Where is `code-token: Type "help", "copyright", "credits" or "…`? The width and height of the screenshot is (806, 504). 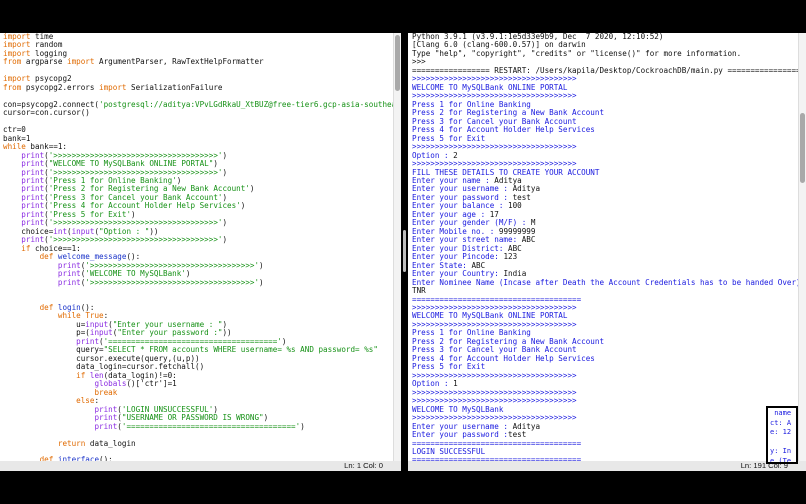
code-token: Type "help", "copyright", "credits" or "… is located at coordinates (577, 53).